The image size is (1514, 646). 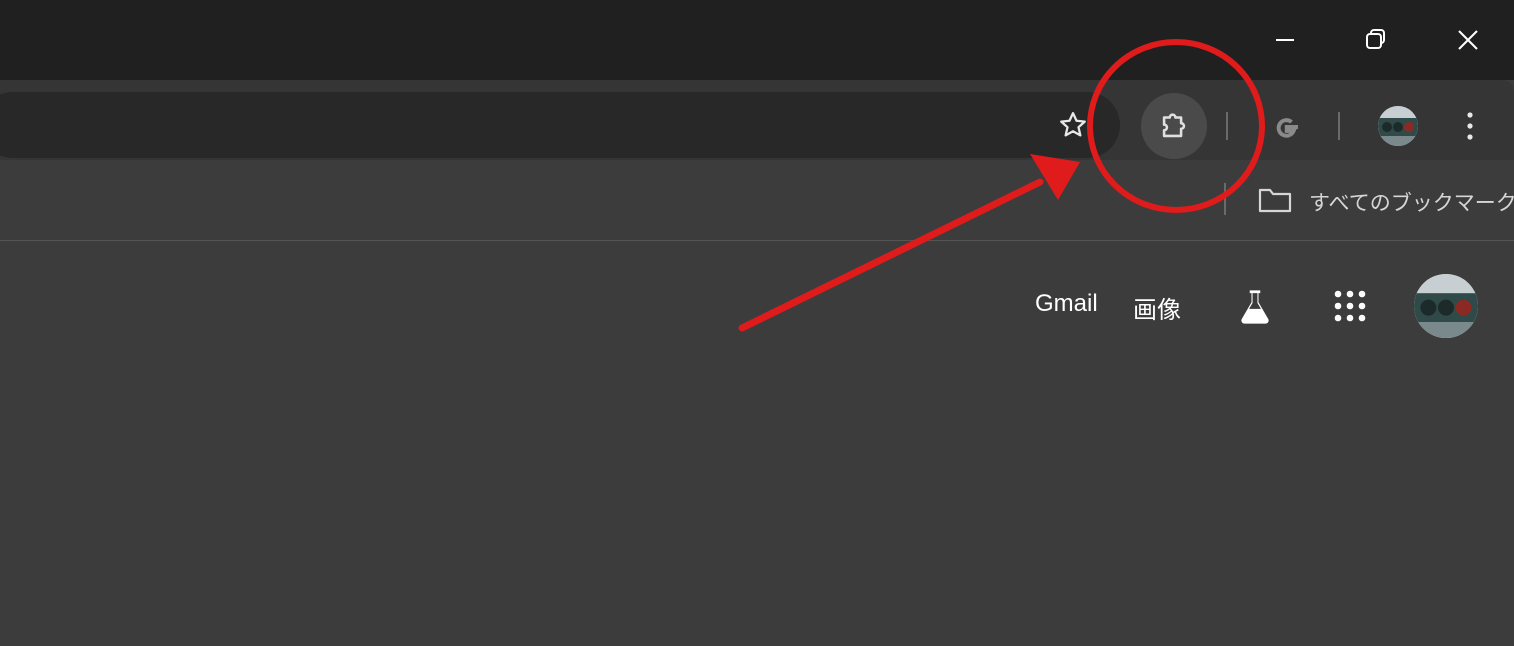 I want to click on google-account-avatar, so click(x=1446, y=306).